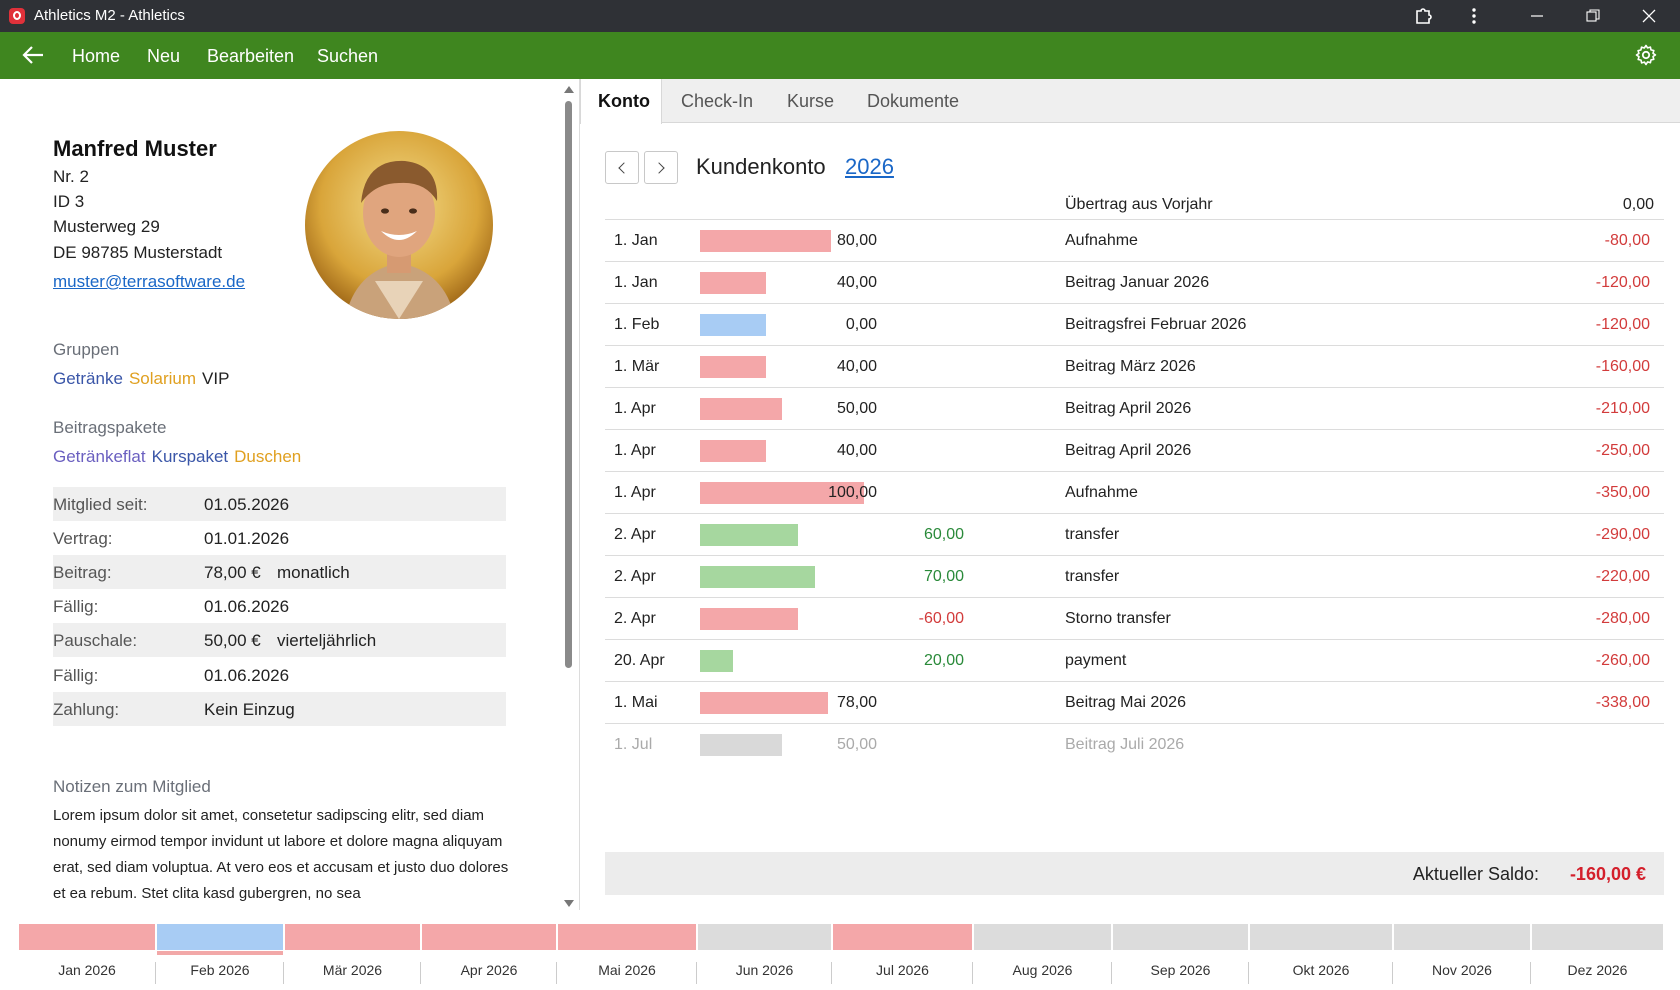 The image size is (1680, 990). I want to click on back-arrow-icon, so click(33, 55).